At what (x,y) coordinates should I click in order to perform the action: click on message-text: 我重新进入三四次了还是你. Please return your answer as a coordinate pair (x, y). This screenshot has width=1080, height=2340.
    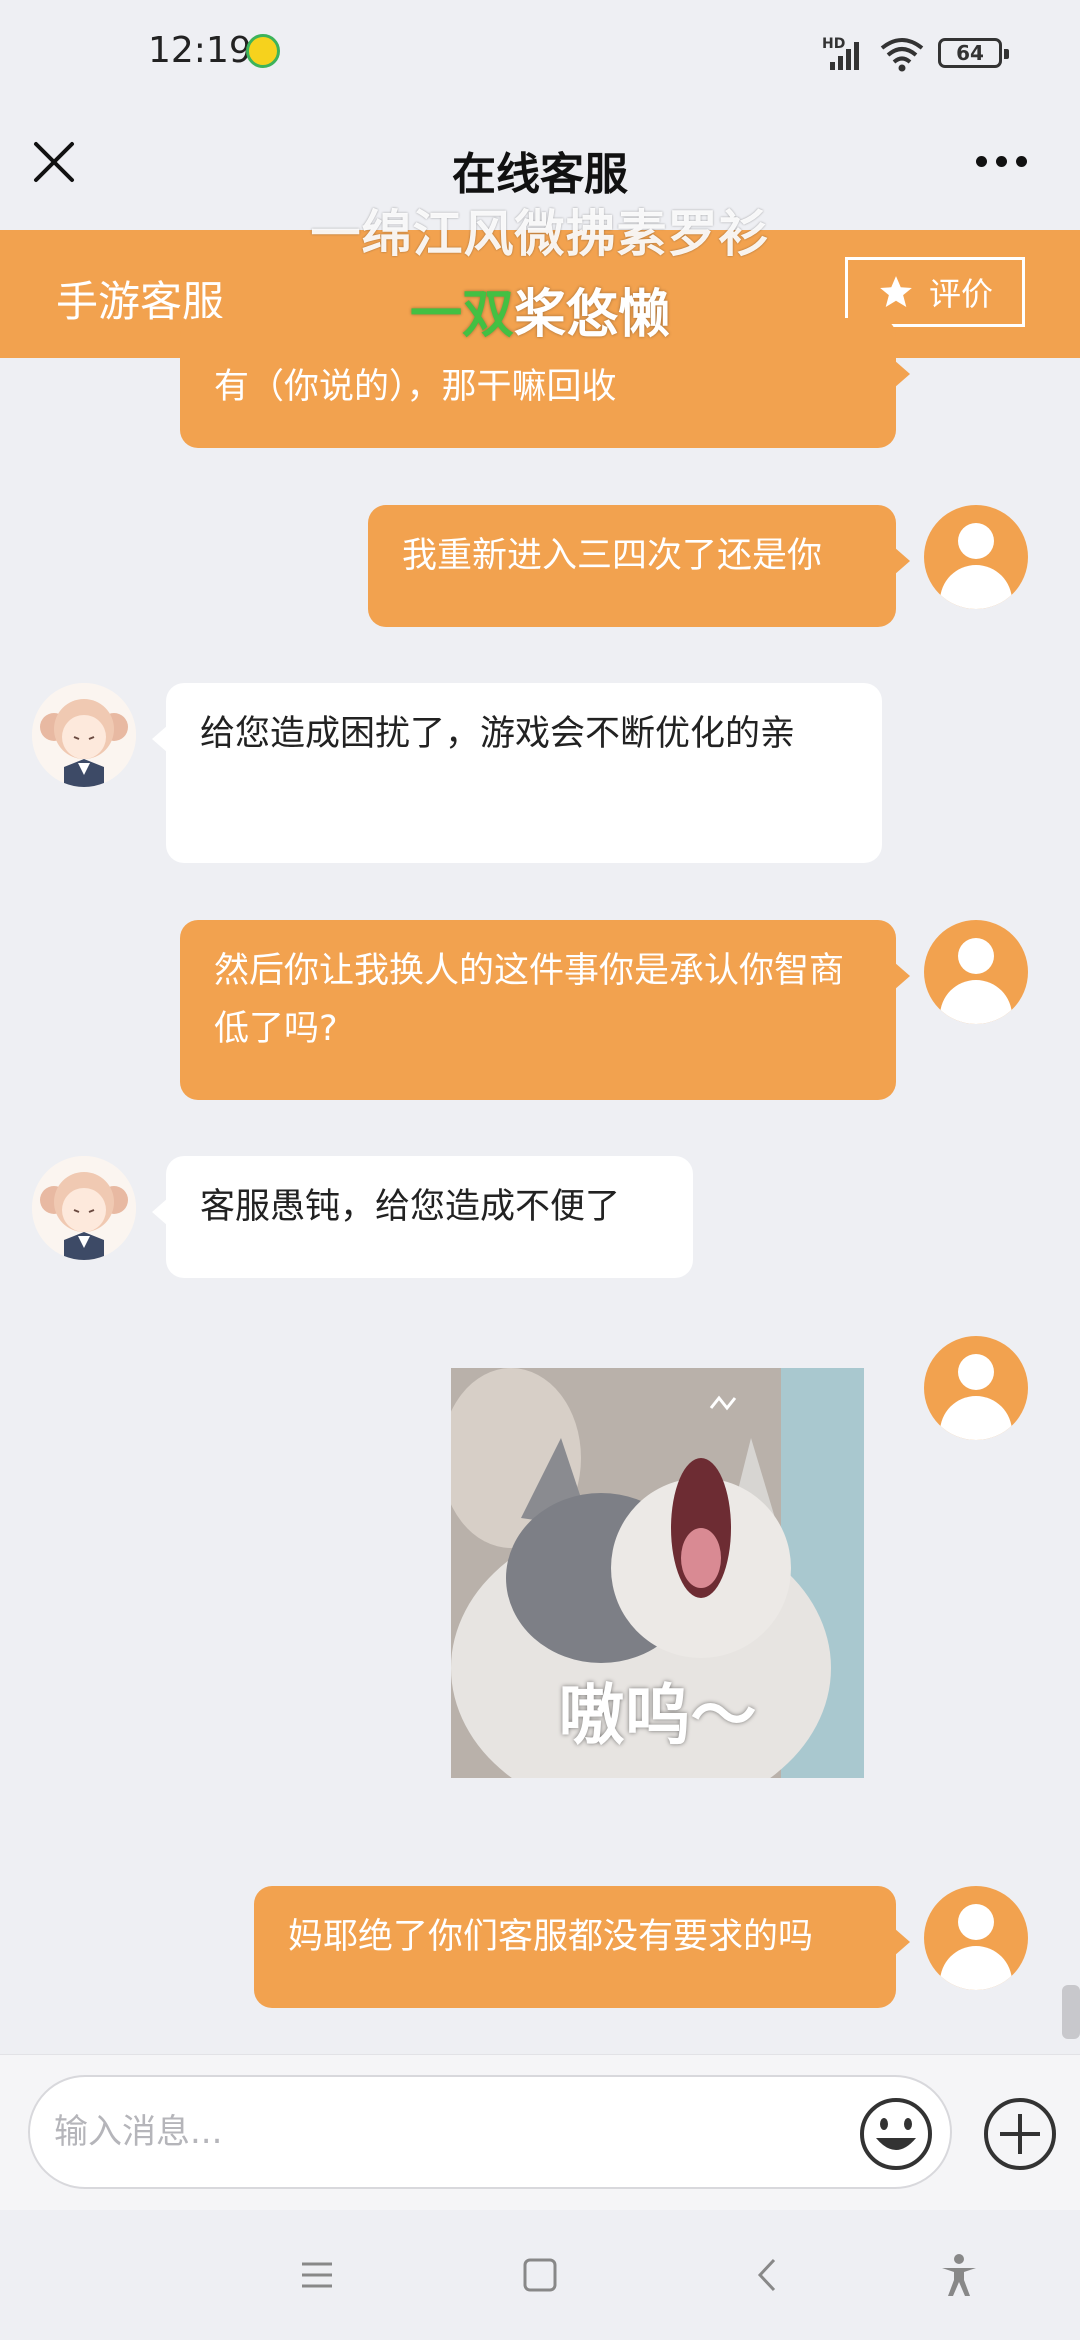
    Looking at the image, I should click on (612, 556).